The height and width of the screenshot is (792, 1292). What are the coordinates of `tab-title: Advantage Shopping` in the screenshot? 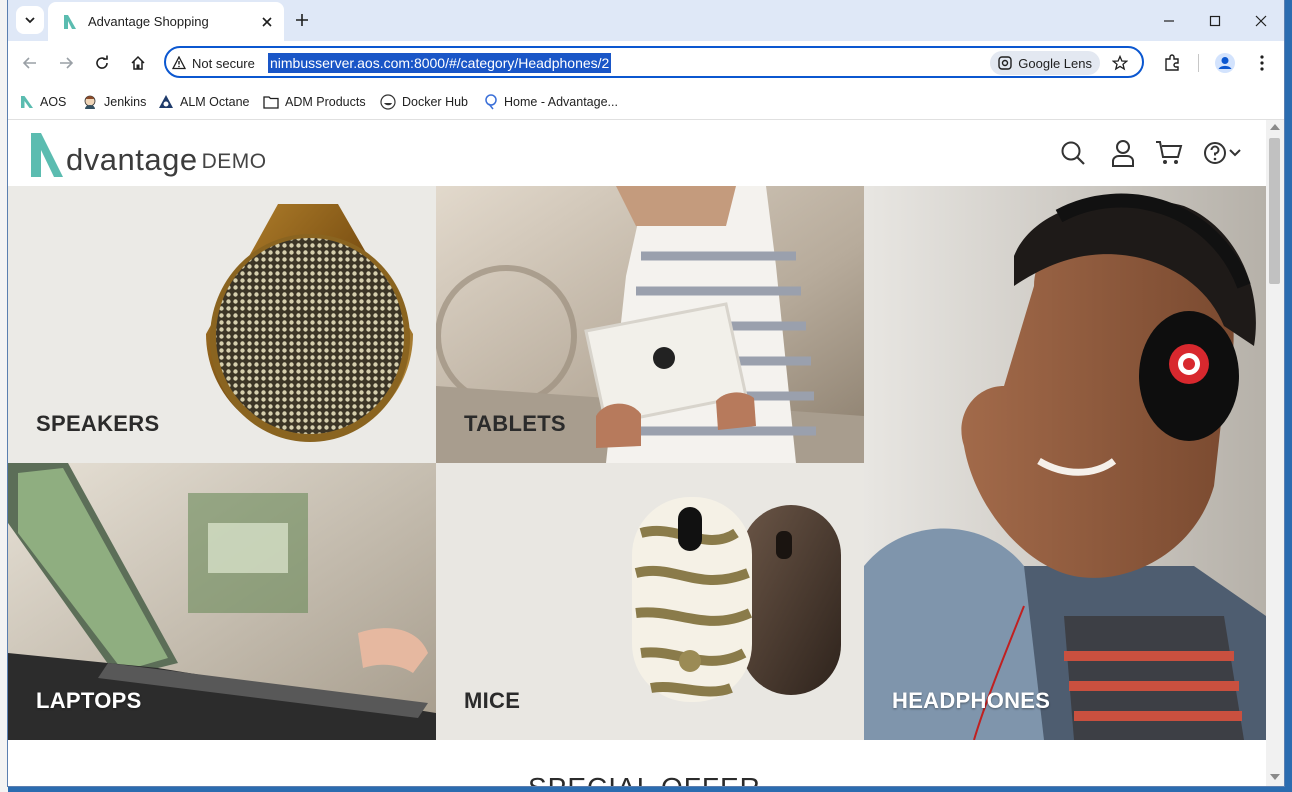 It's located at (148, 21).